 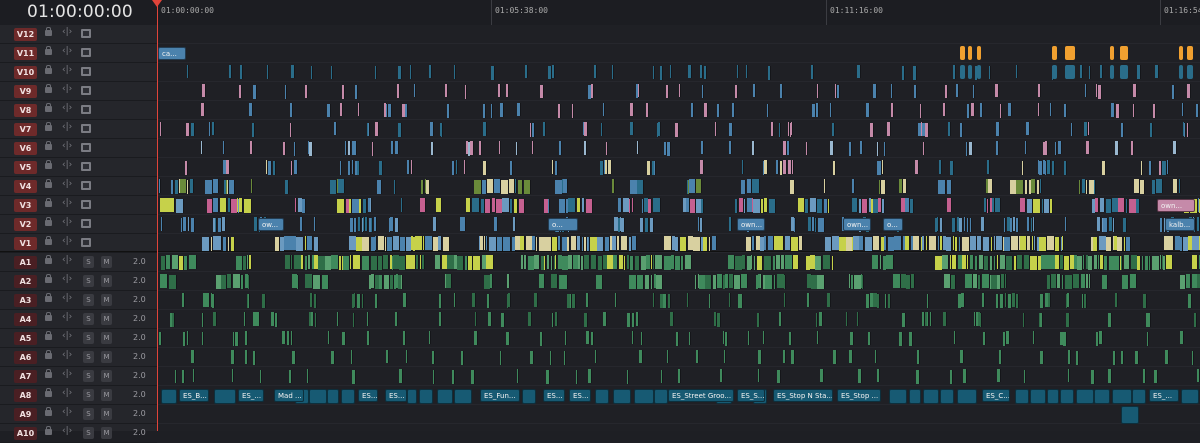 What do you see at coordinates (25, 357) in the screenshot?
I see `track-name-badge: A6` at bounding box center [25, 357].